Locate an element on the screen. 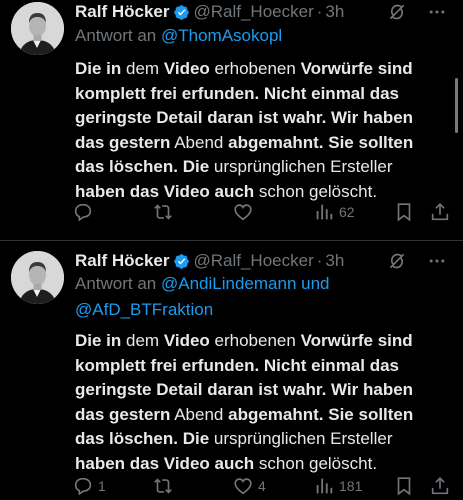 This screenshot has width=463, height=500. like-button: 4 is located at coordinates (249, 486).